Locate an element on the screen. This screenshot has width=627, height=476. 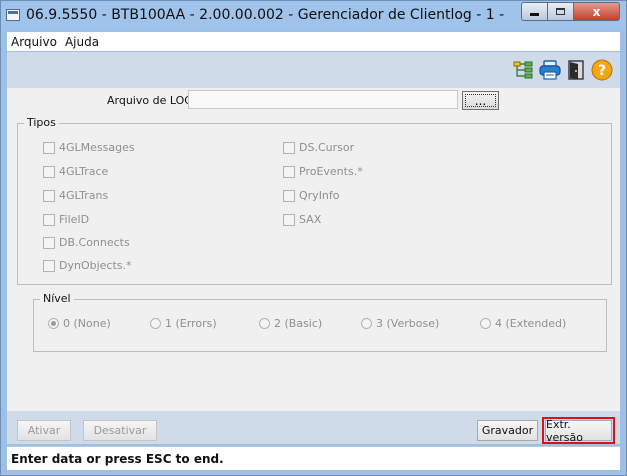
extr-versao-button: Extr. versão is located at coordinates (578, 430).